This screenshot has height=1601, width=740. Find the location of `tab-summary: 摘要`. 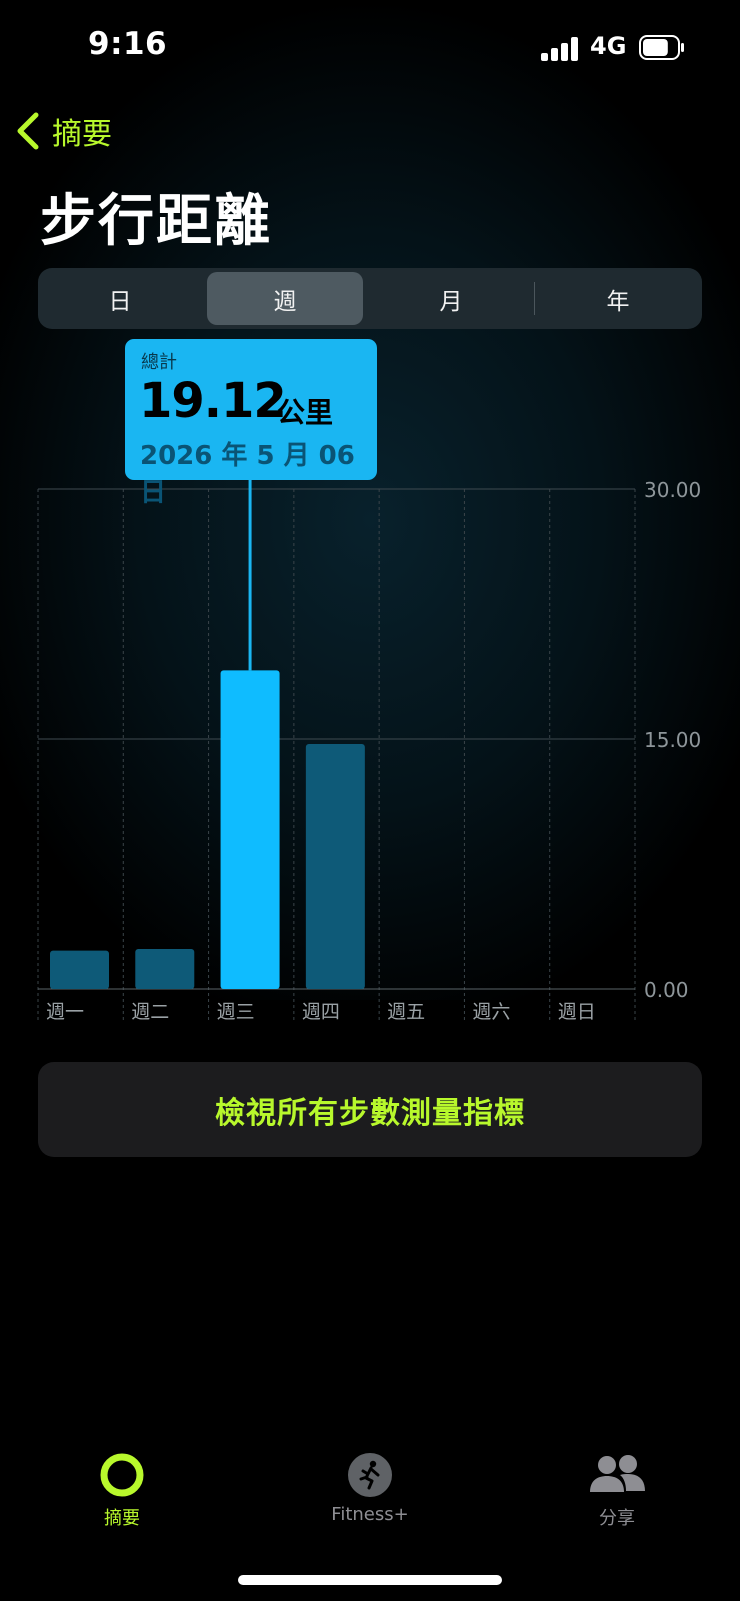

tab-summary: 摘要 is located at coordinates (122, 1491).